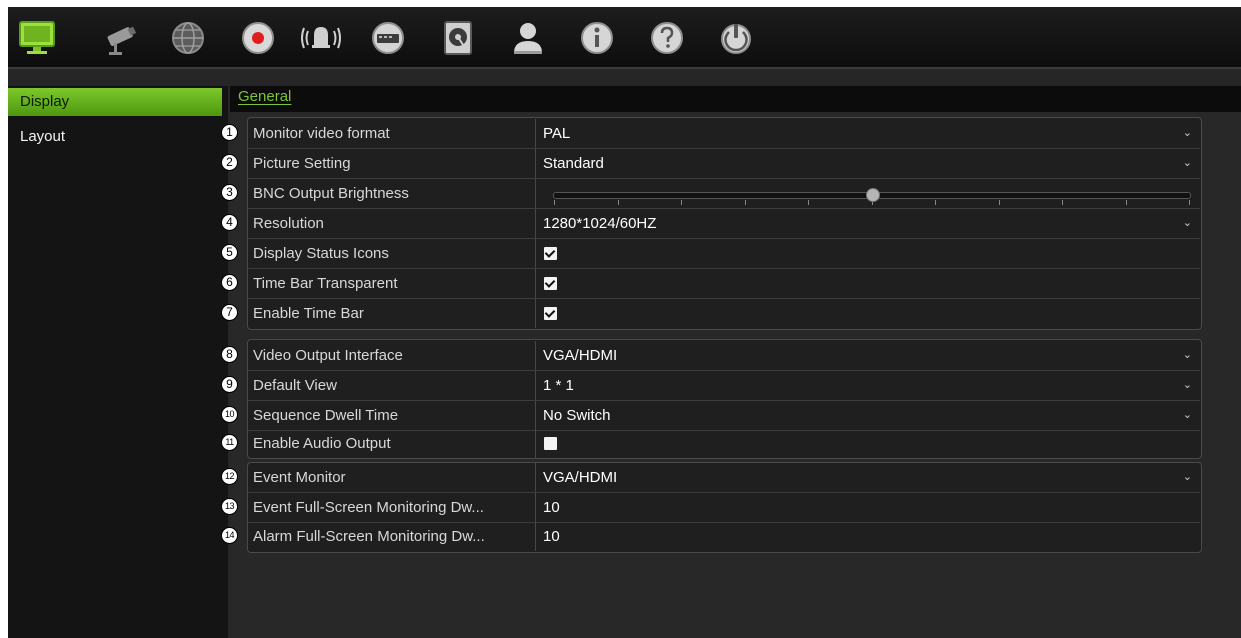  What do you see at coordinates (868, 415) in the screenshot?
I see `sequence-dwell-time-select: No Switch ⌄` at bounding box center [868, 415].